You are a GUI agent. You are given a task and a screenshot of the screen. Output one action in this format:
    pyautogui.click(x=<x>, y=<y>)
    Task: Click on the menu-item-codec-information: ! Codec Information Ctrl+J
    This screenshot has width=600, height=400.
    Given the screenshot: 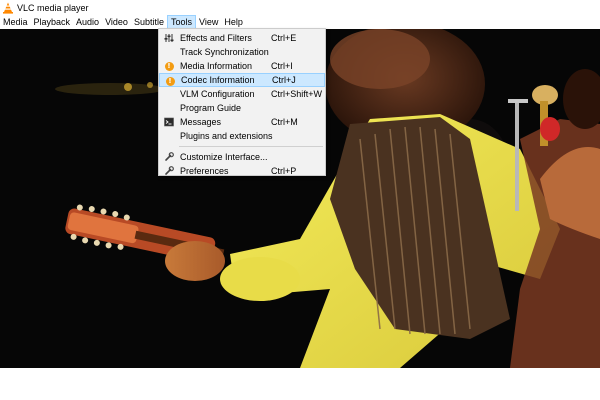 What is the action you would take?
    pyautogui.click(x=242, y=80)
    